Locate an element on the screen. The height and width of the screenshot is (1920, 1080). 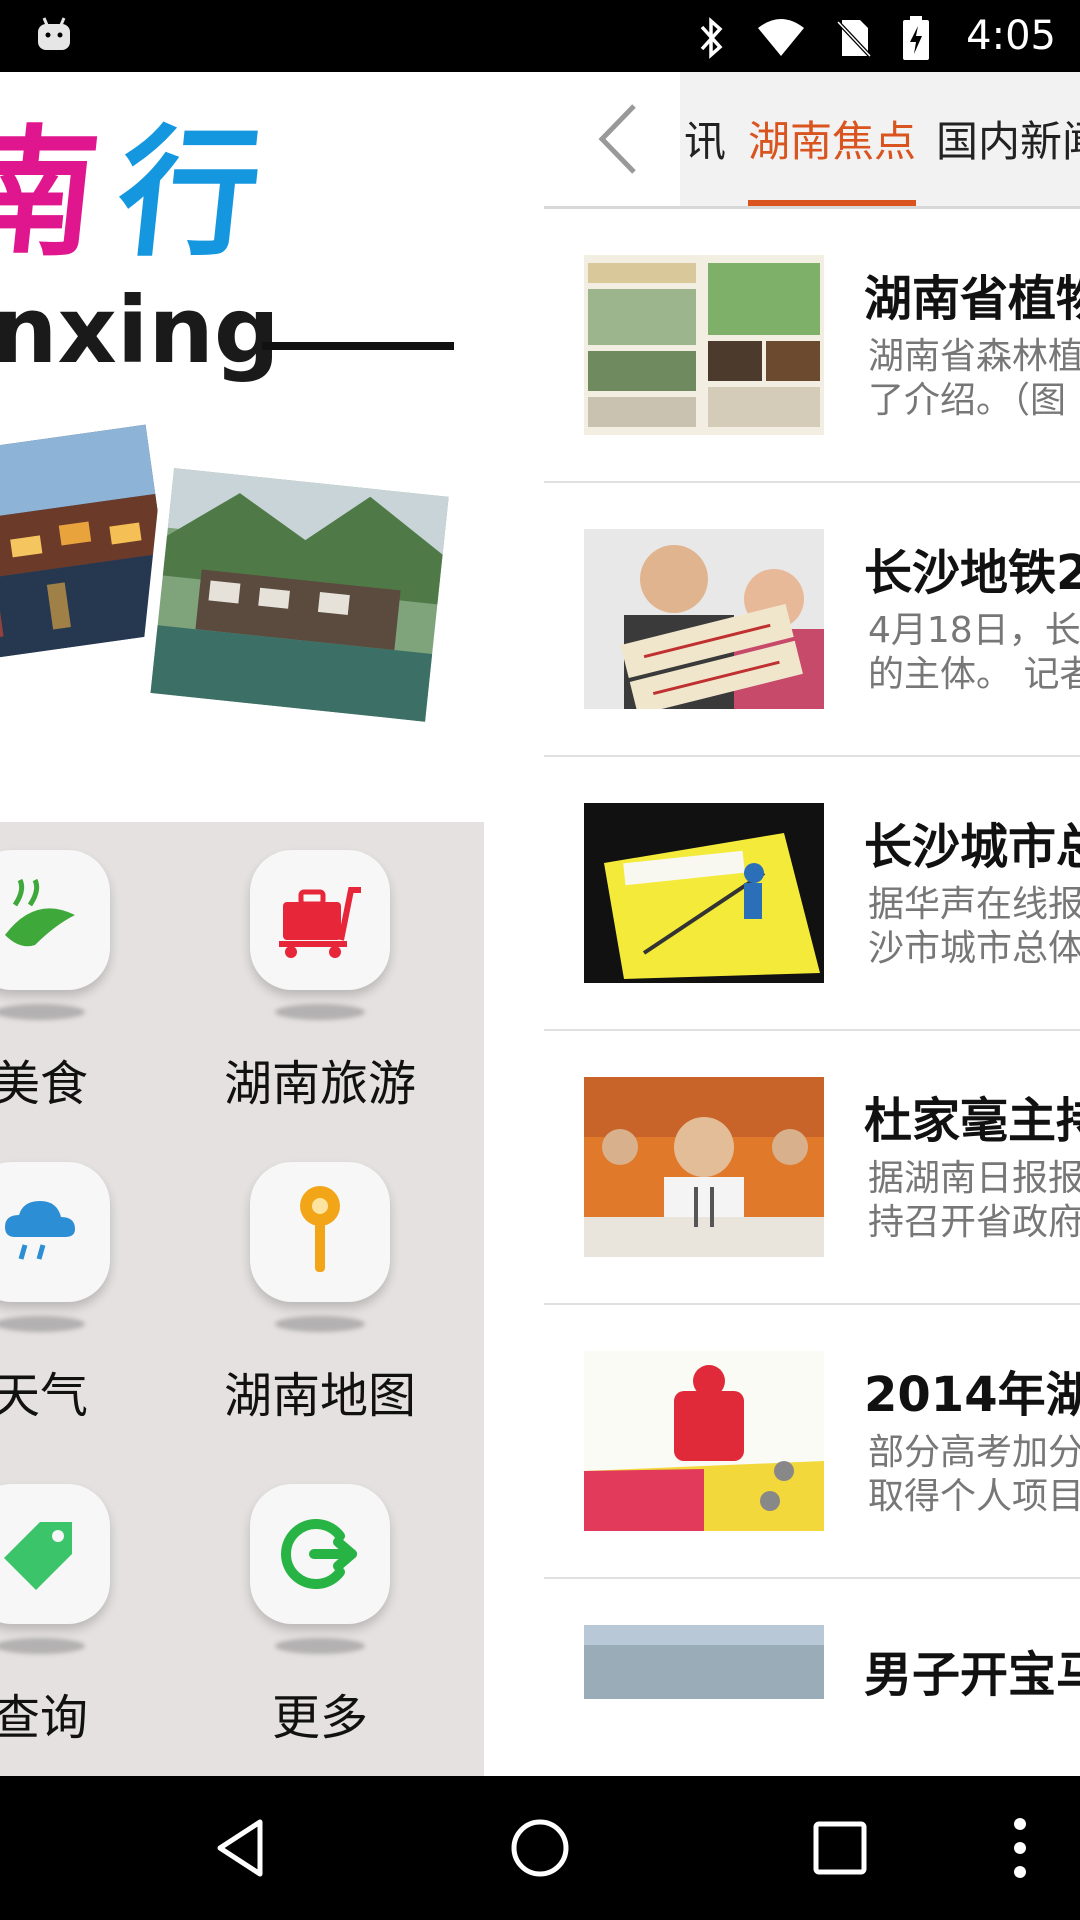
news-item: 长沙城市总 据华声在线报 沙市城市总体 is located at coordinates (812, 894).